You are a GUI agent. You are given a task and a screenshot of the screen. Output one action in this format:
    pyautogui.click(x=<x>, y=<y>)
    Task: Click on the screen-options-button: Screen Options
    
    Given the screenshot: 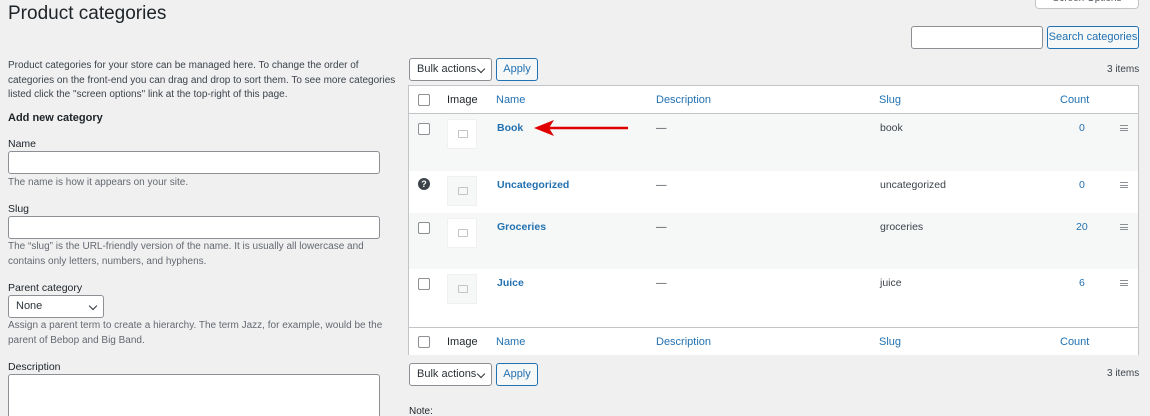 What is the action you would take?
    pyautogui.click(x=1087, y=4)
    